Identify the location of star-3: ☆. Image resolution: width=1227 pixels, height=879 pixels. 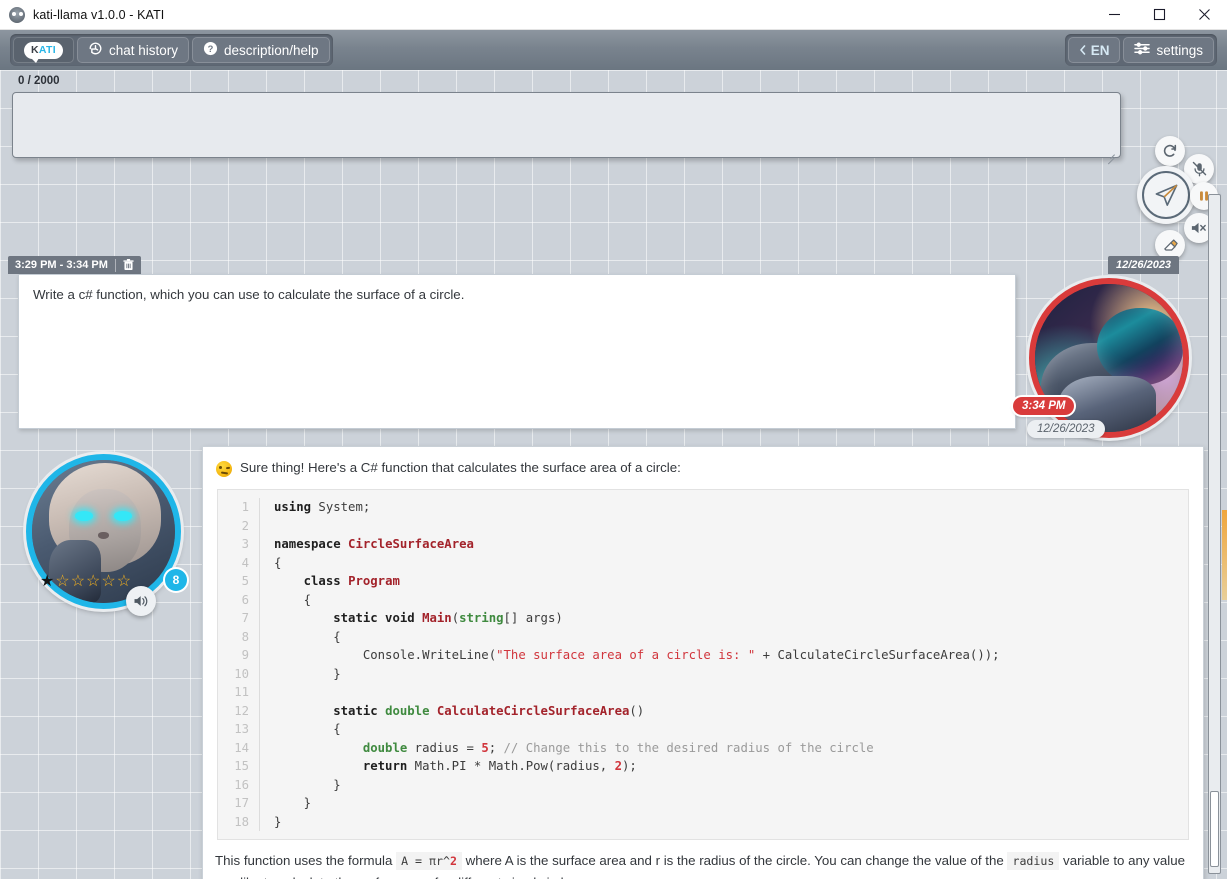
(78, 582).